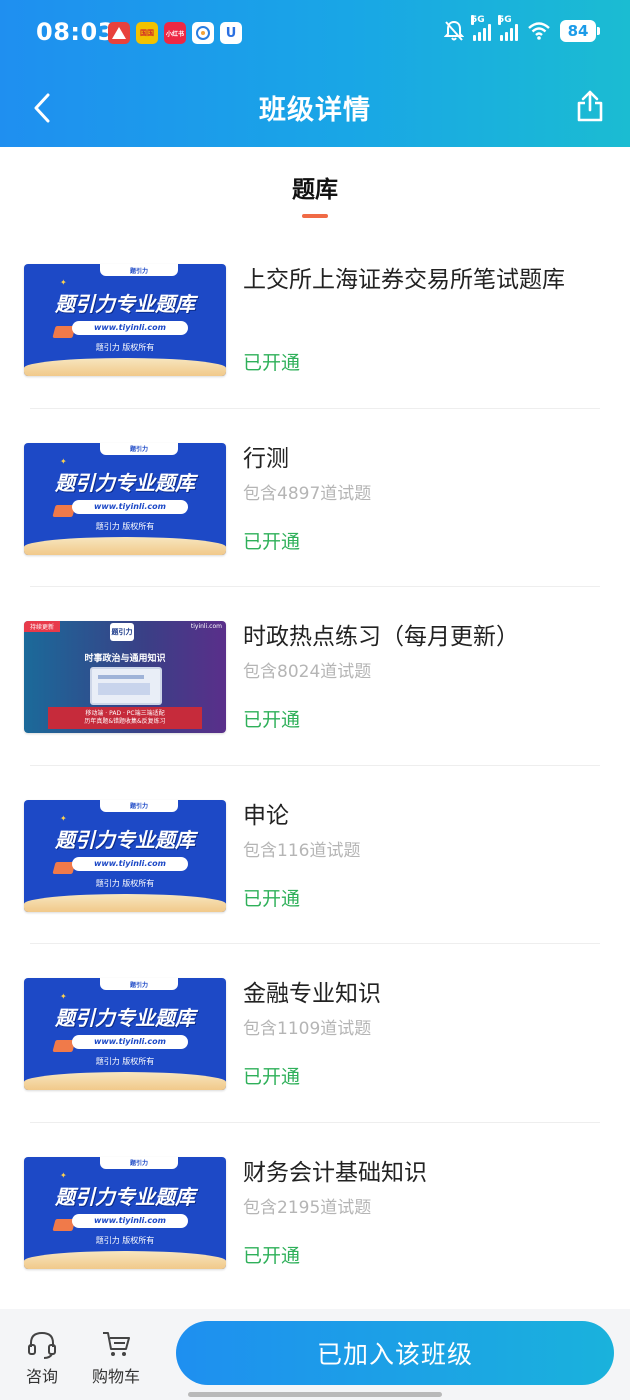 This screenshot has width=630, height=1400. I want to click on tab-label: 题库, so click(315, 190).